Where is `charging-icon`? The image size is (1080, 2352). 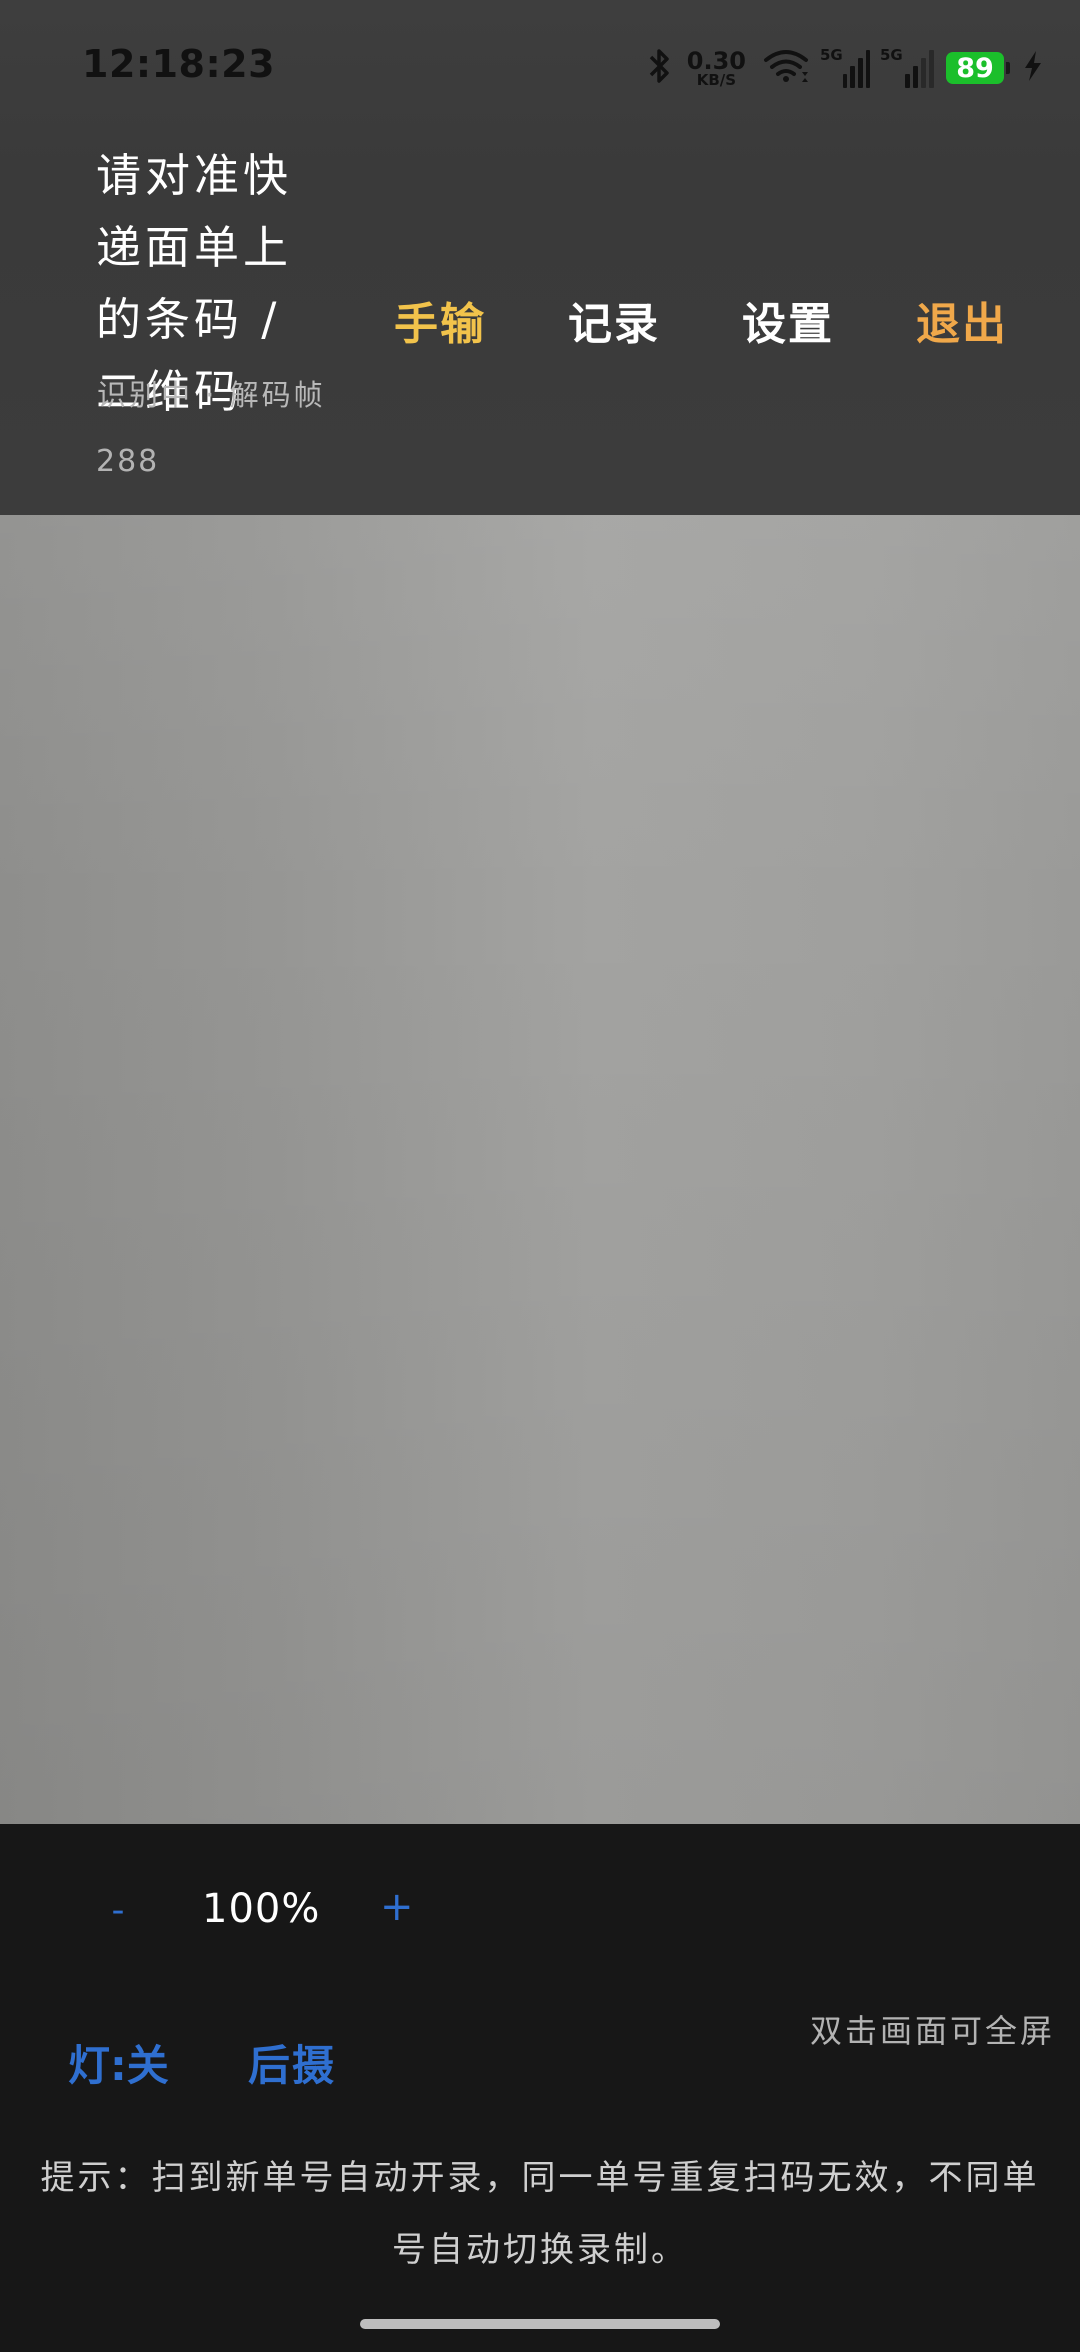
charging-icon is located at coordinates (1033, 68).